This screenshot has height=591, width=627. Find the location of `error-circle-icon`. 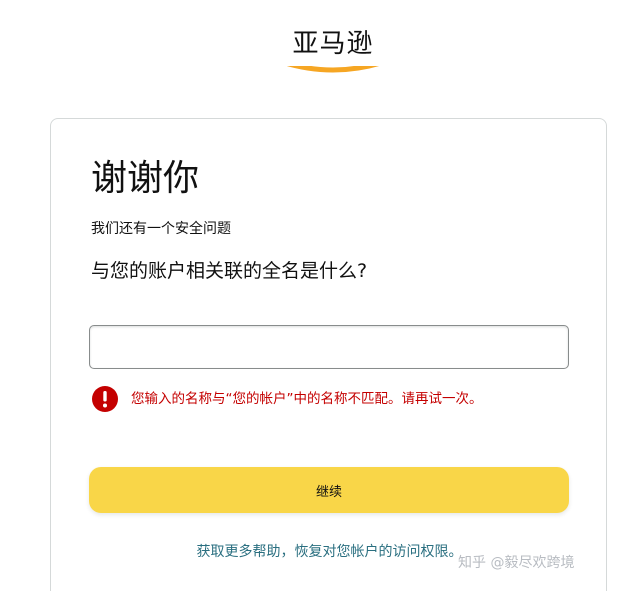

error-circle-icon is located at coordinates (105, 399).